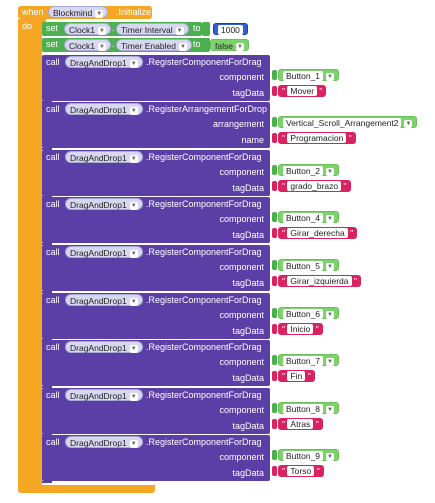 The image size is (435, 503). Describe the element at coordinates (303, 361) in the screenshot. I see `component-value: Button_7` at that location.